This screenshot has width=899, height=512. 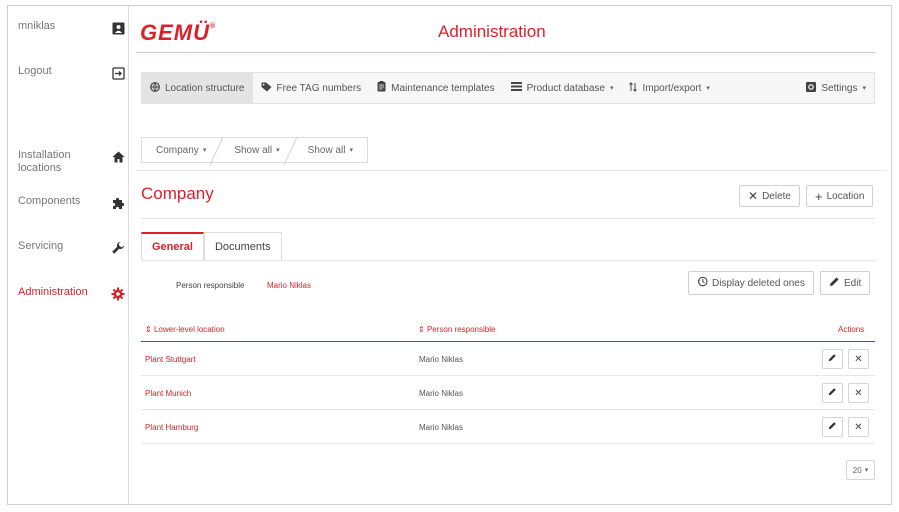 I want to click on add-location-button: + Location, so click(x=840, y=196).